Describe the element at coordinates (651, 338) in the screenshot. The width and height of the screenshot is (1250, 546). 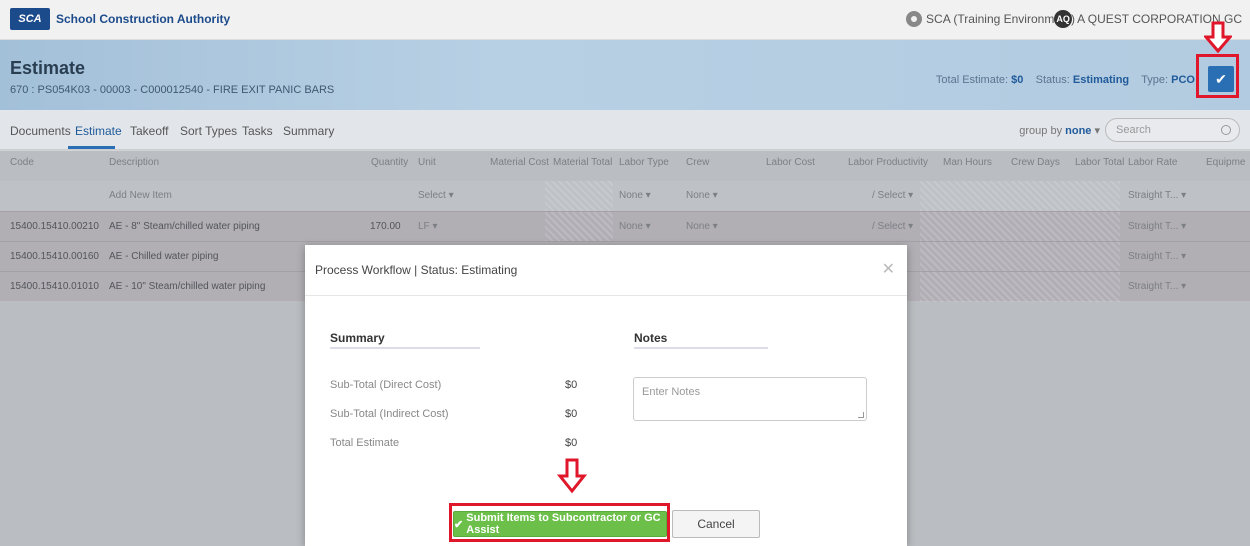
I see `notes-heading: Notes` at that location.